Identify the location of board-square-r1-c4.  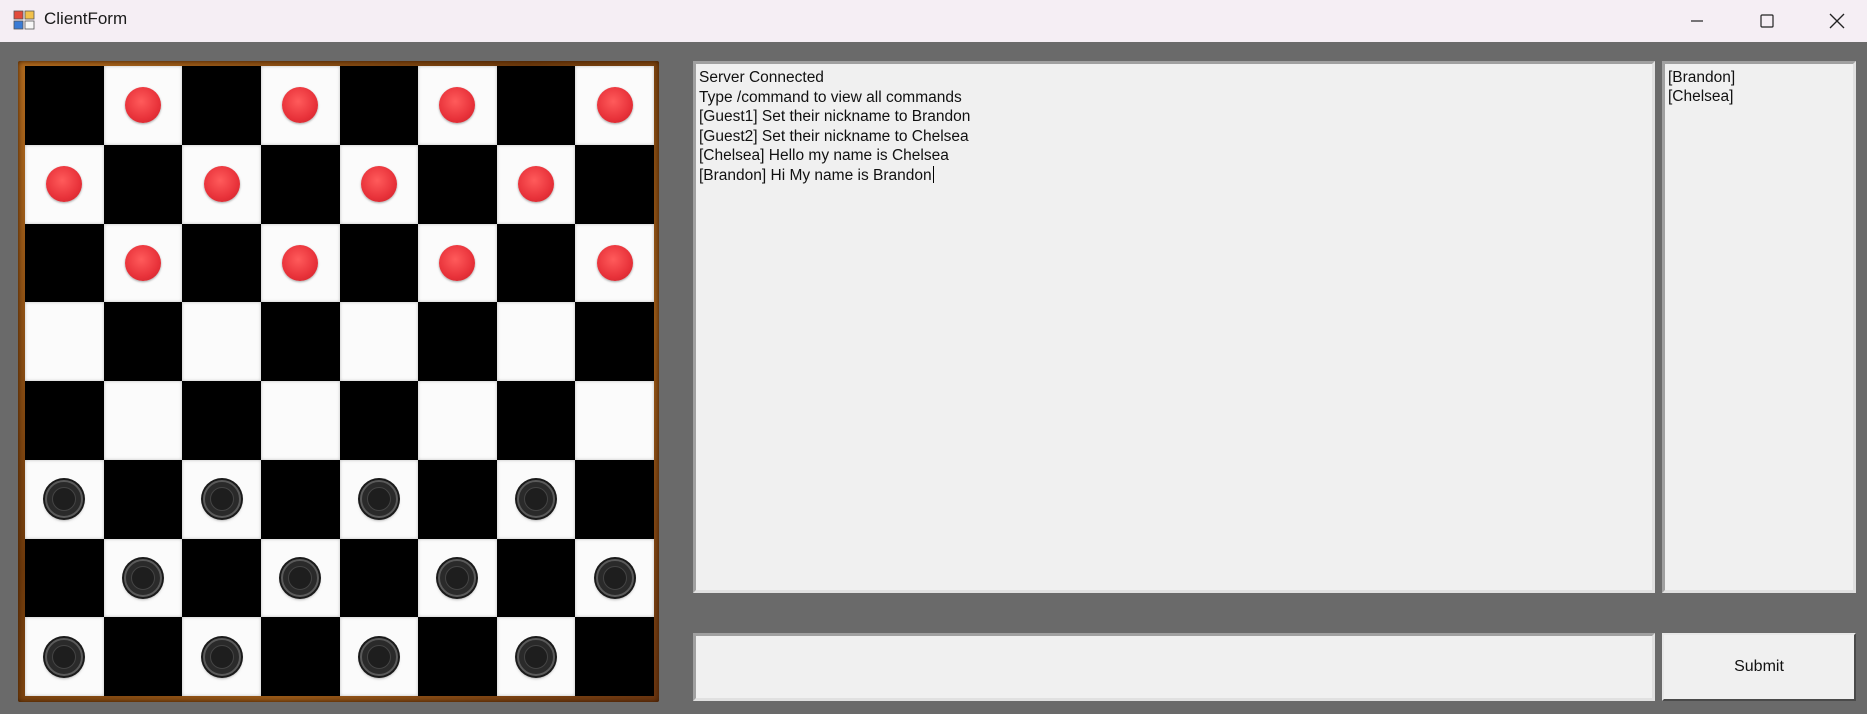
(379, 184).